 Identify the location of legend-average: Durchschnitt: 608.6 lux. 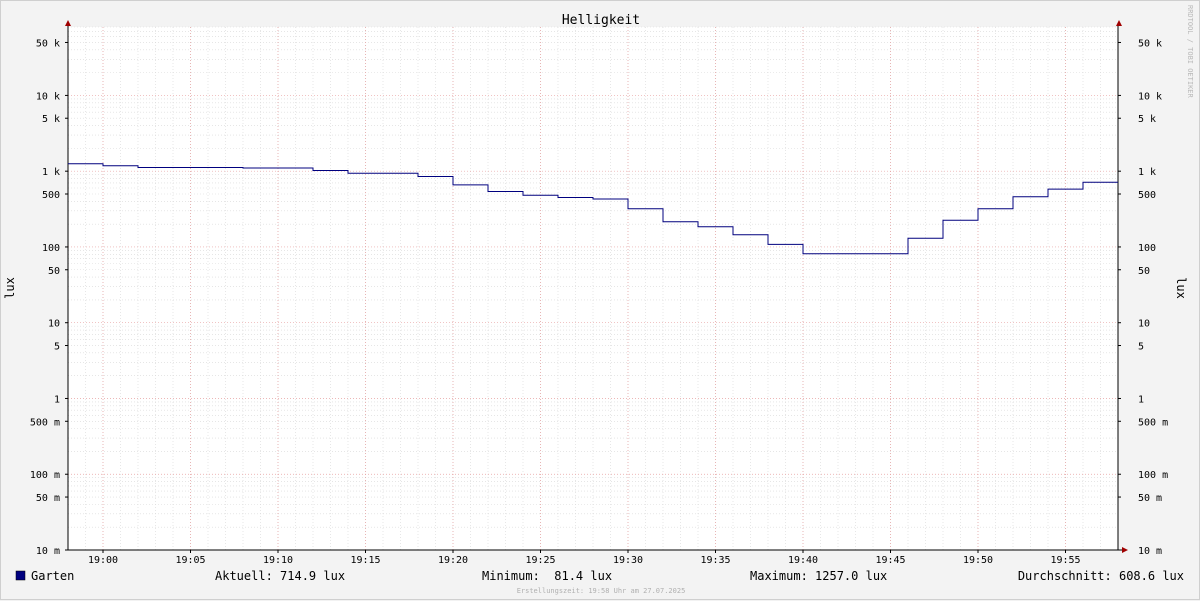
(1101, 576).